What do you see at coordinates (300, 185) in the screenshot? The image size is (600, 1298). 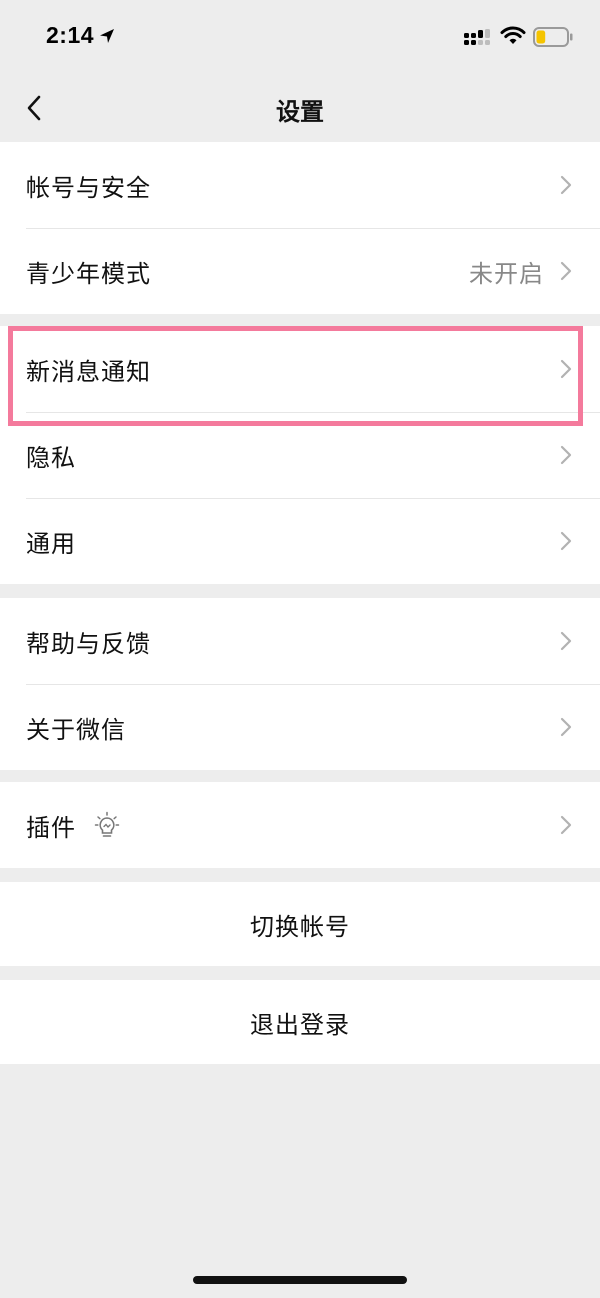 I see `row-account-security: 帐号与安全` at bounding box center [300, 185].